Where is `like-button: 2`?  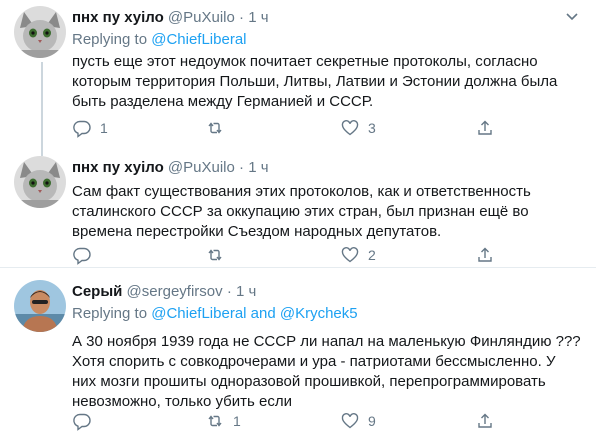
like-button: 2 is located at coordinates (358, 255).